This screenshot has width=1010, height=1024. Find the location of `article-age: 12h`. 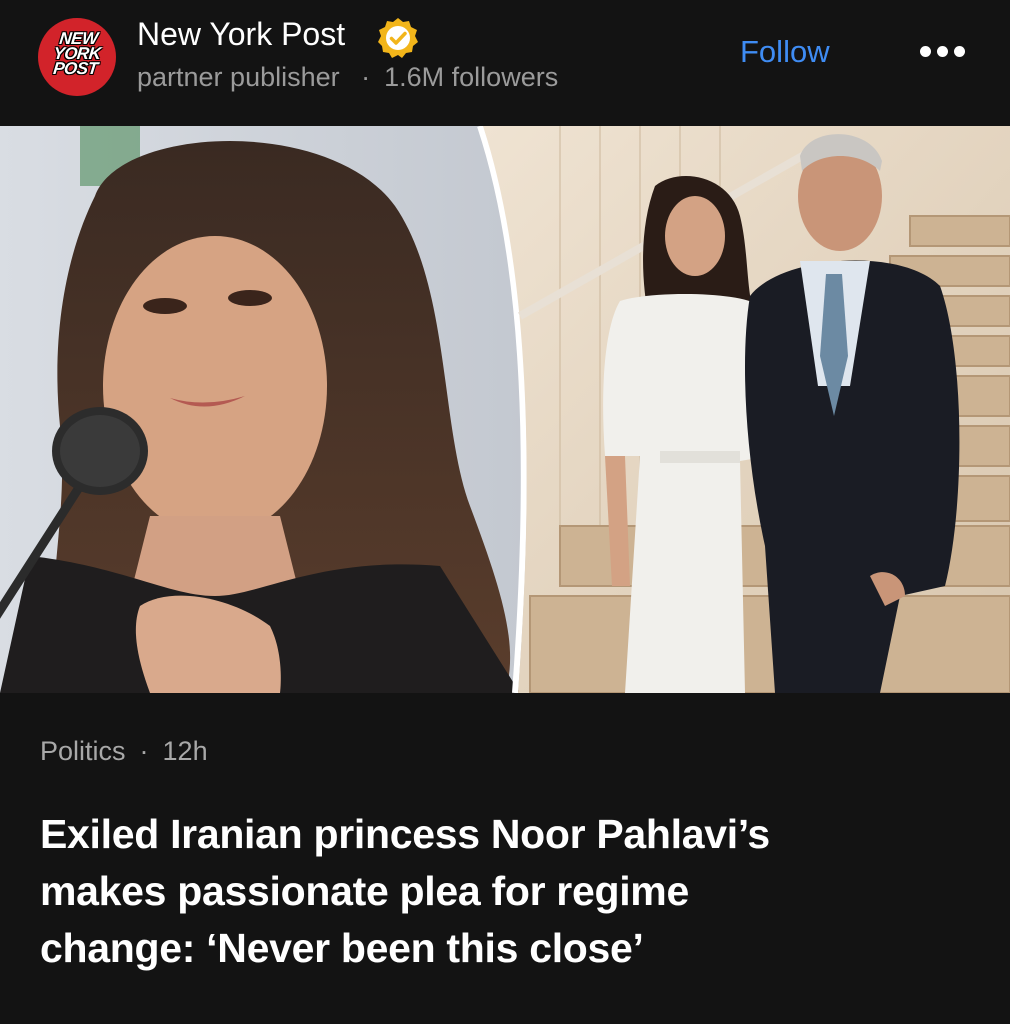

article-age: 12h is located at coordinates (185, 751).